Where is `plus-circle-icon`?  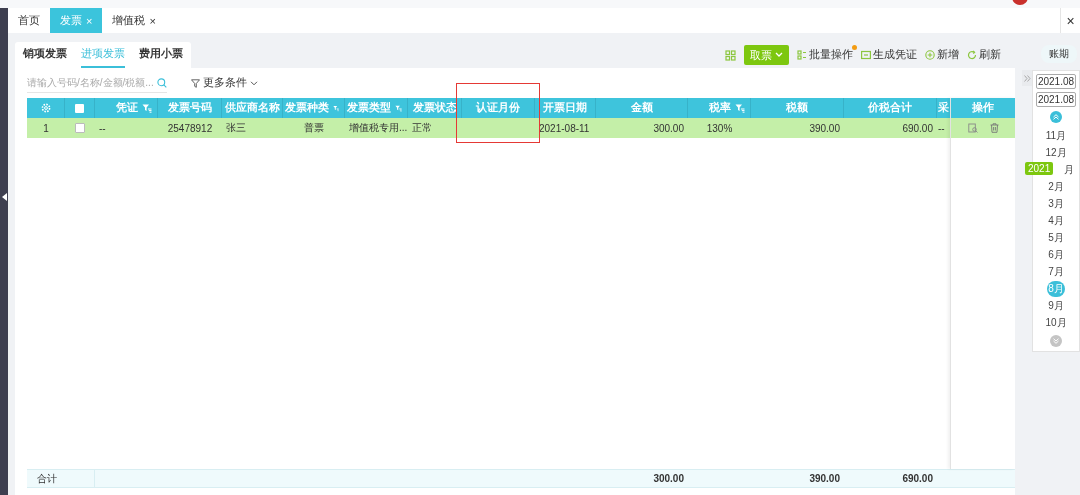
plus-circle-icon is located at coordinates (930, 55).